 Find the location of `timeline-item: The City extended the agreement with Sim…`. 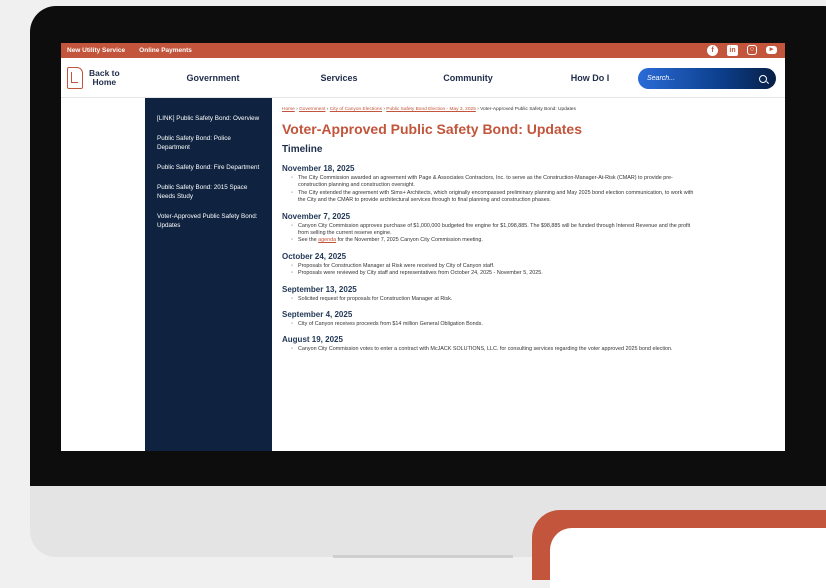

timeline-item: The City extended the agreement with Sim… is located at coordinates (494, 197).